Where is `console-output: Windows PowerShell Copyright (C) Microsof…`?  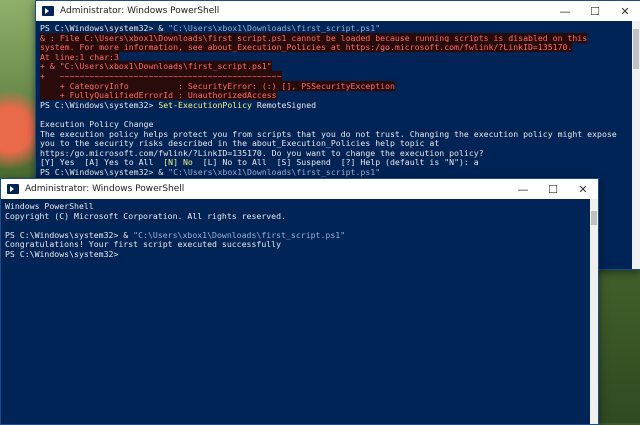
console-output: Windows PowerShell Copyright (C) Microsof… is located at coordinates (299, 231).